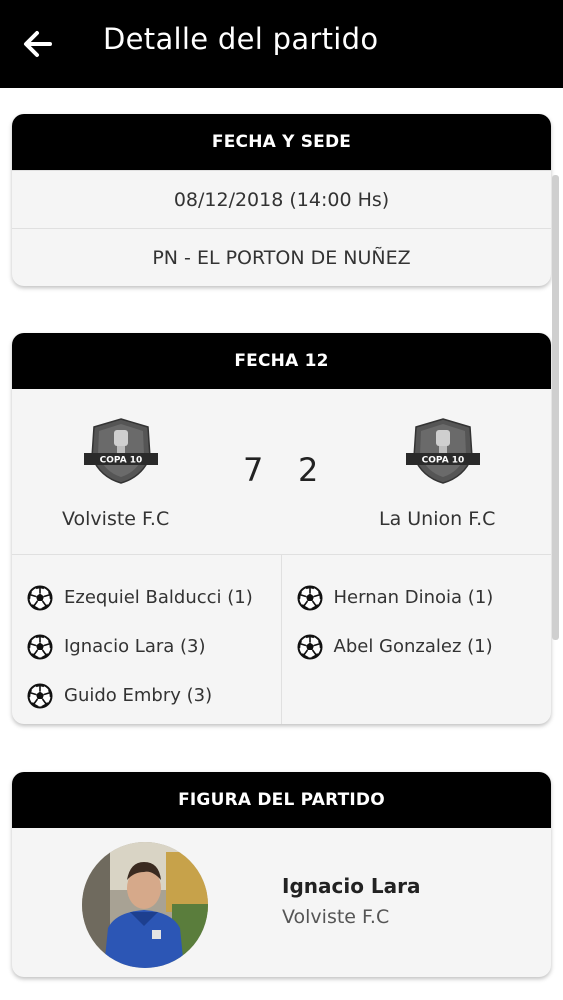 This screenshot has width=563, height=1000. I want to click on scorer-item: Ignacio Lara (3), so click(154, 646).